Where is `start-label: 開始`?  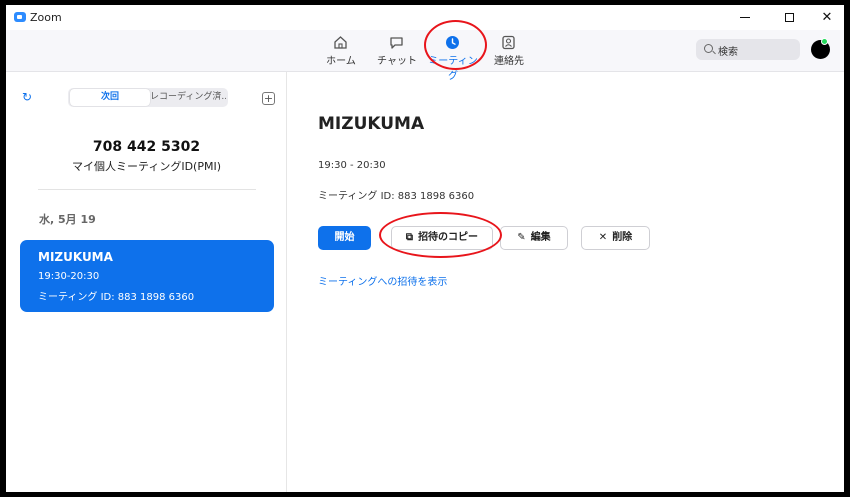 start-label: 開始 is located at coordinates (344, 237).